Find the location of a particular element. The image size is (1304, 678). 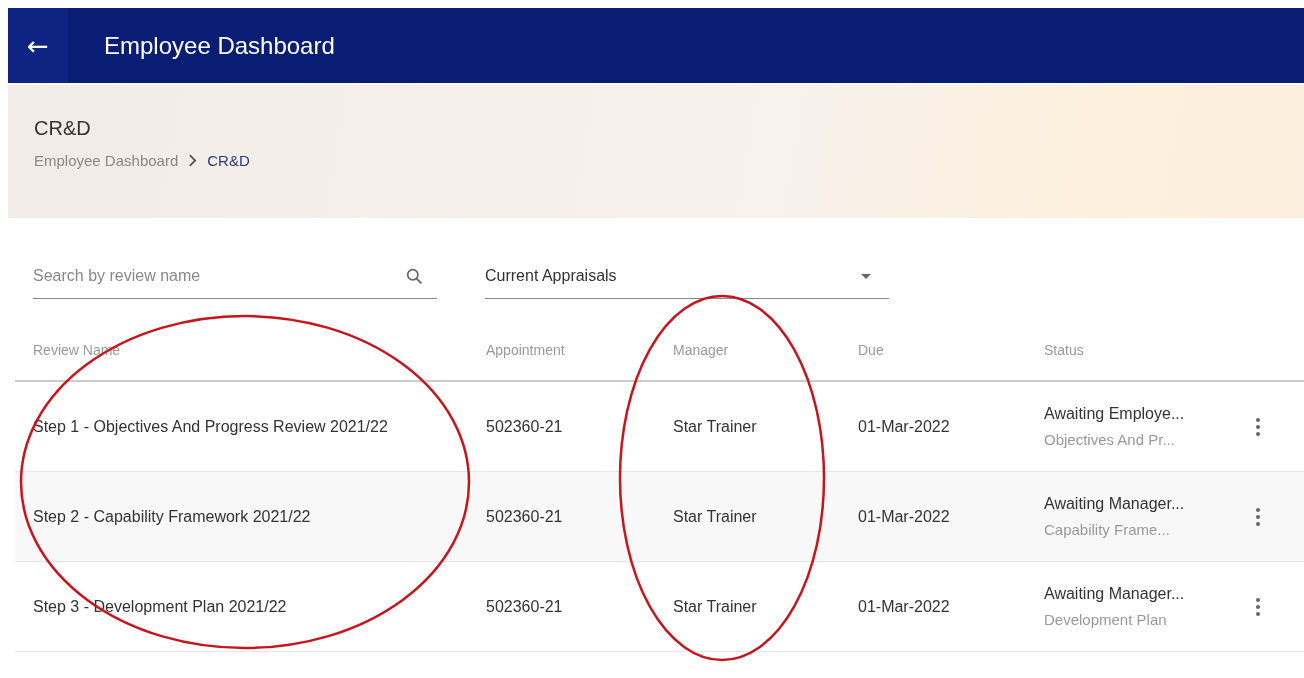

column-header: Manager is located at coordinates (701, 349).